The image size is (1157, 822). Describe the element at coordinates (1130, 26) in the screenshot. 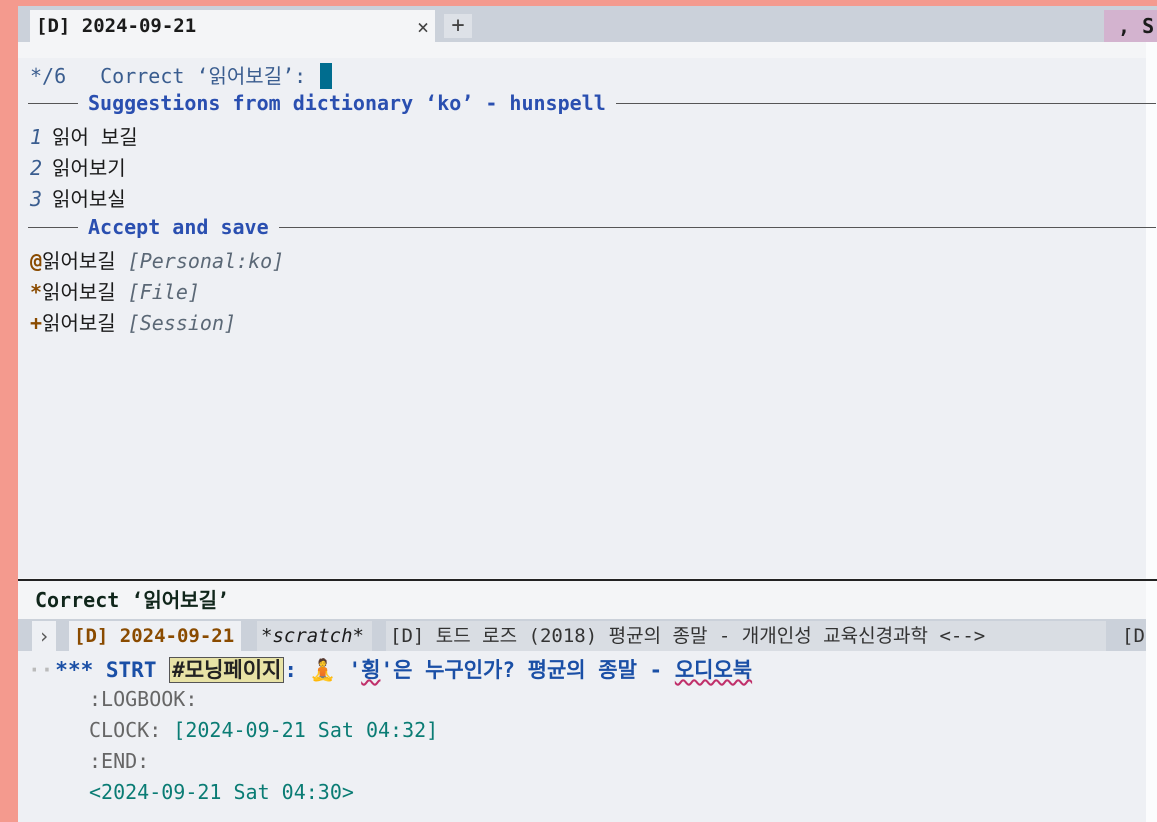

I see `tab-overflow: , S` at that location.